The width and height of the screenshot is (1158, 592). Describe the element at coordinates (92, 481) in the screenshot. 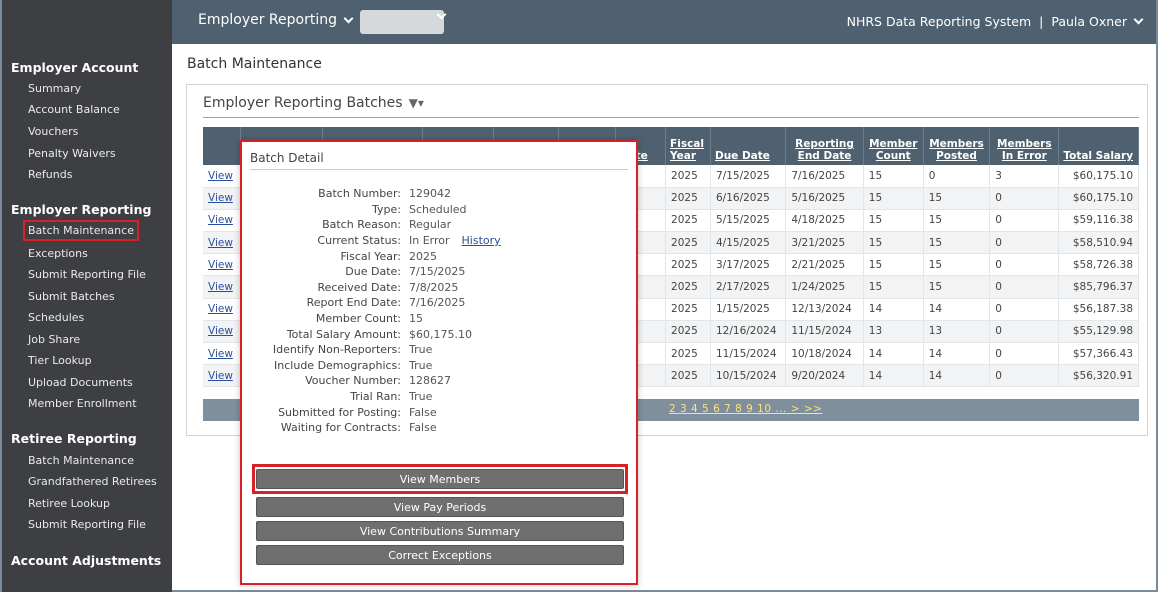

I see `sidebar-item-grandfathered-retirees: Grandfathered Retirees` at that location.